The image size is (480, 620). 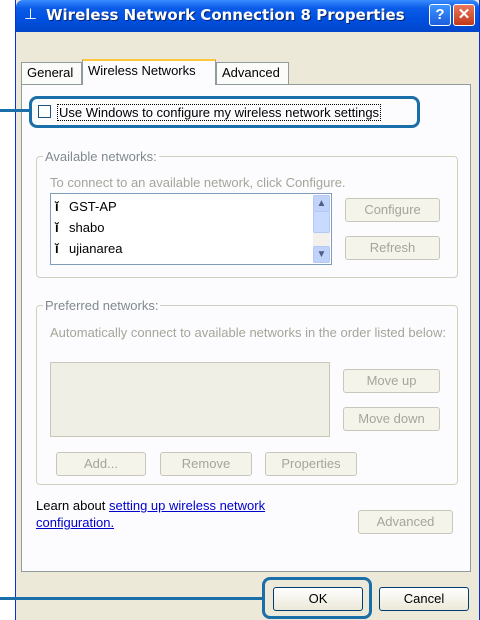 What do you see at coordinates (424, 599) in the screenshot?
I see `cancel-button: Cancel` at bounding box center [424, 599].